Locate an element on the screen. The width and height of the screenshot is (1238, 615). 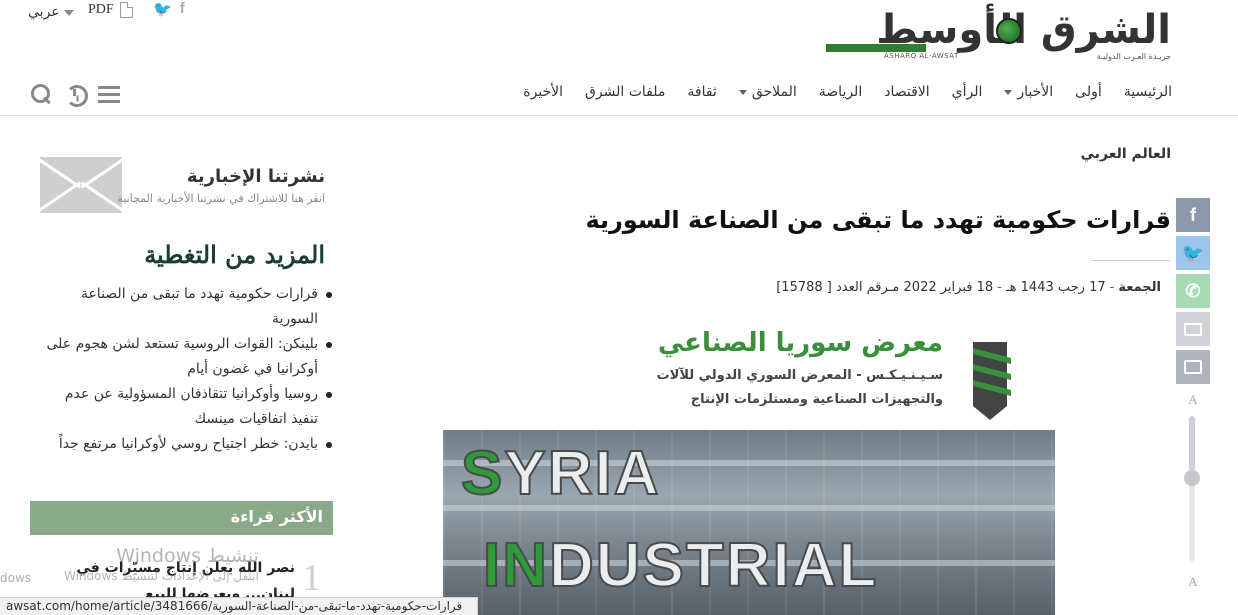
font-increase-button: A is located at coordinates (1193, 400).